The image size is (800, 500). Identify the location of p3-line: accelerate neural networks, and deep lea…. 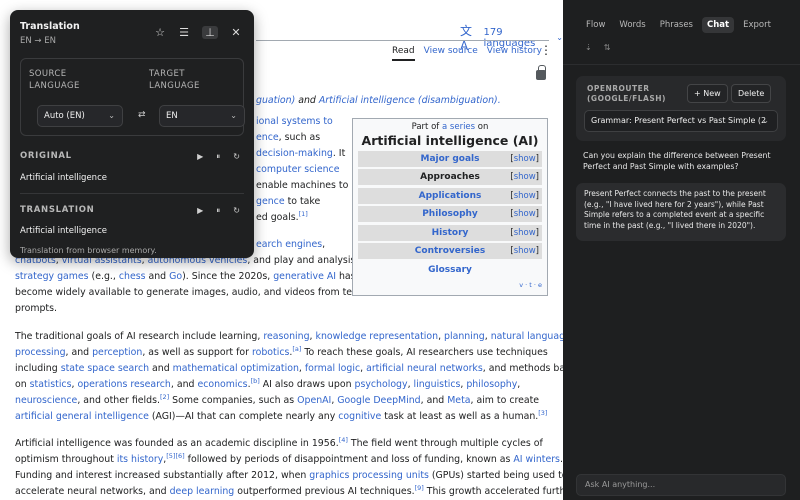
(289, 490).